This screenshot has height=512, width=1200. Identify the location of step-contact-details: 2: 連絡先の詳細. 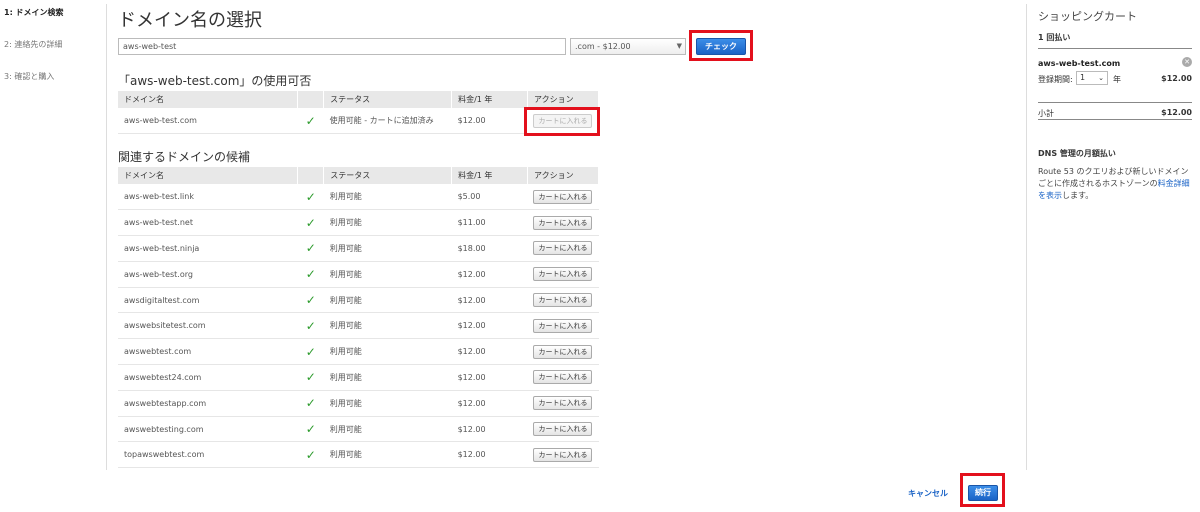
(54, 56).